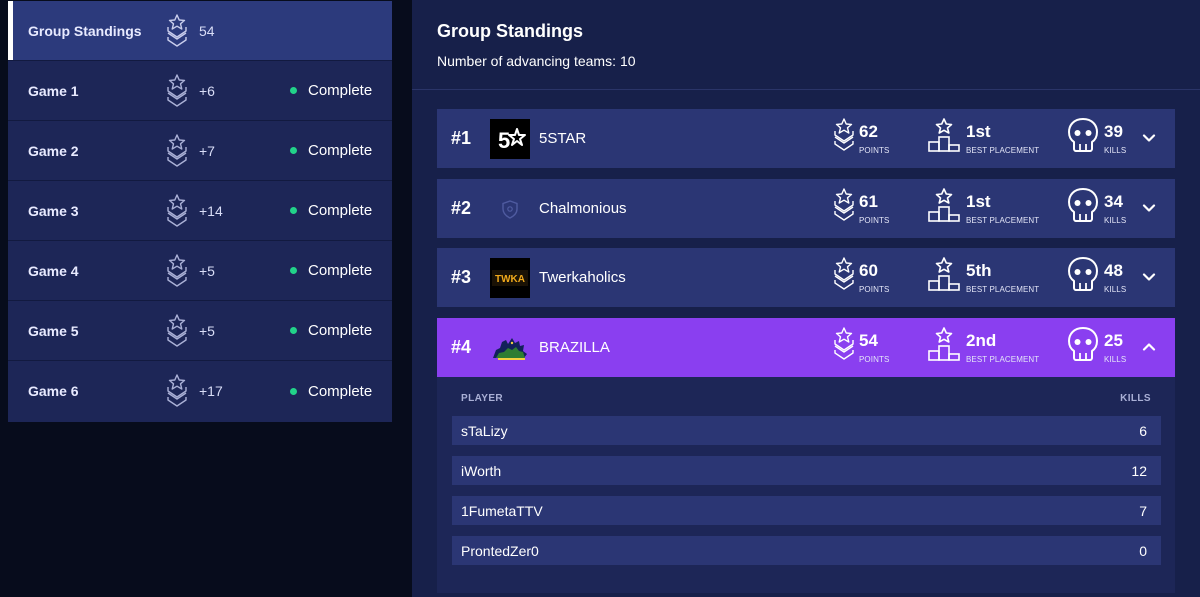 This screenshot has height=597, width=1200. Describe the element at coordinates (461, 347) in the screenshot. I see `team-rank: #4` at that location.